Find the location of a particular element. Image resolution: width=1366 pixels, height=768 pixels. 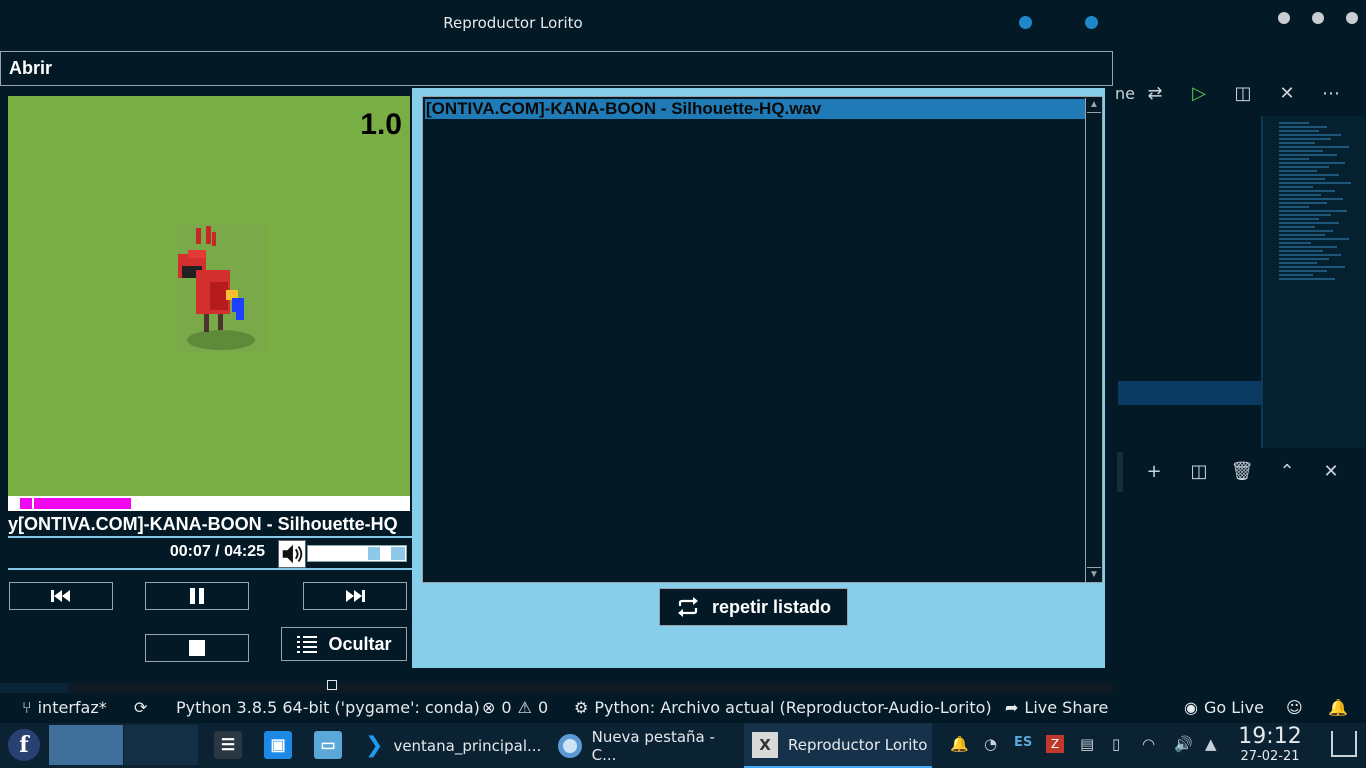

show-desktop-button is located at coordinates (1344, 744).